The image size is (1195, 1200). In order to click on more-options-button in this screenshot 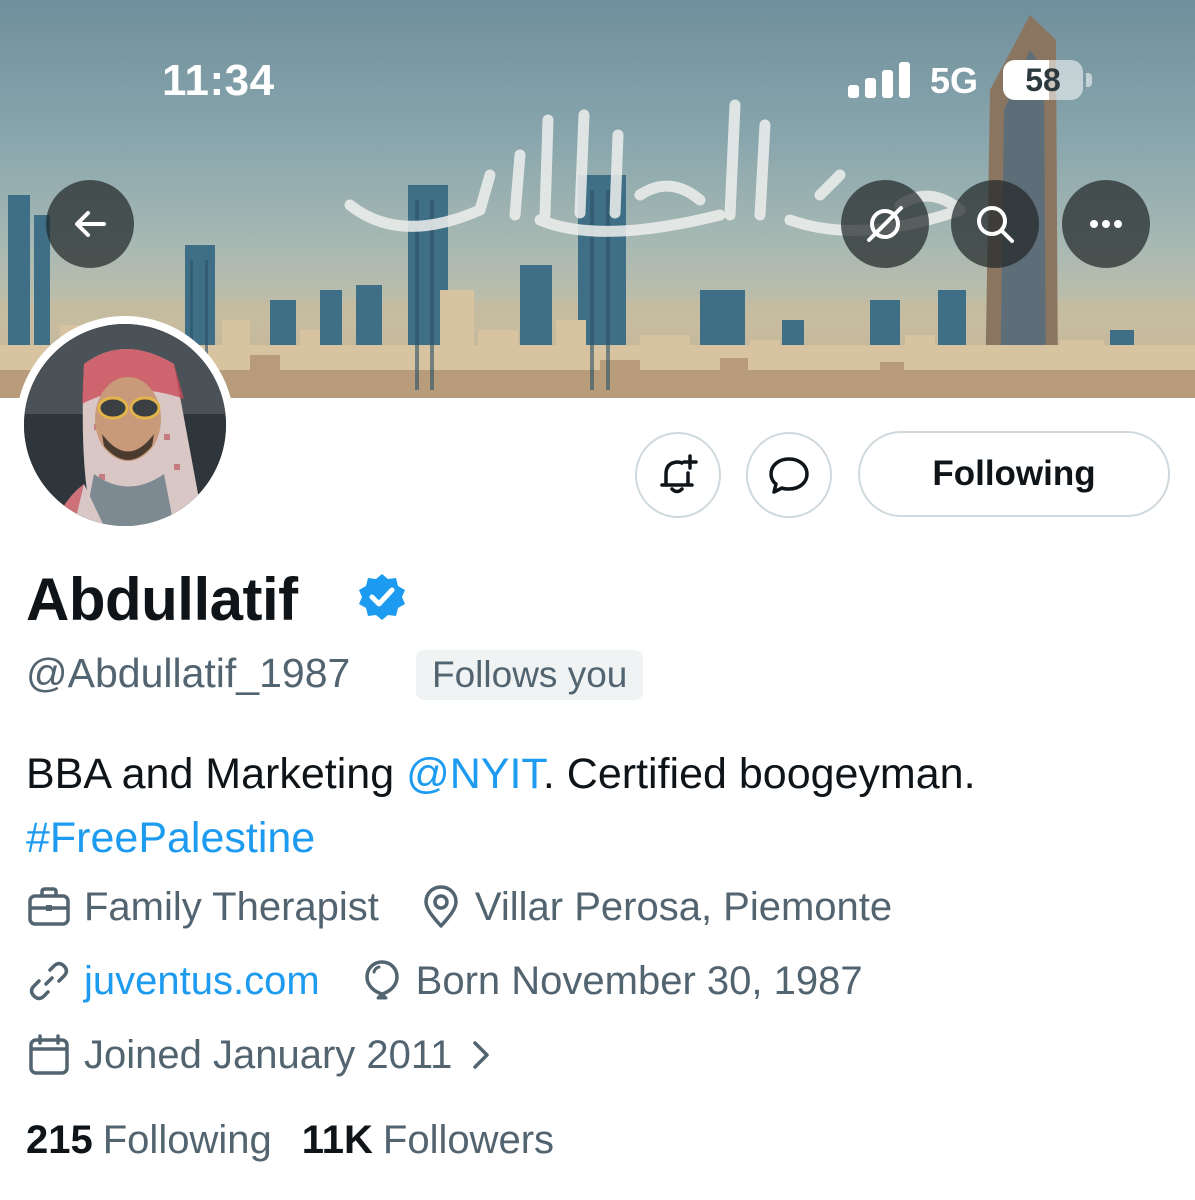, I will do `click(1106, 224)`.